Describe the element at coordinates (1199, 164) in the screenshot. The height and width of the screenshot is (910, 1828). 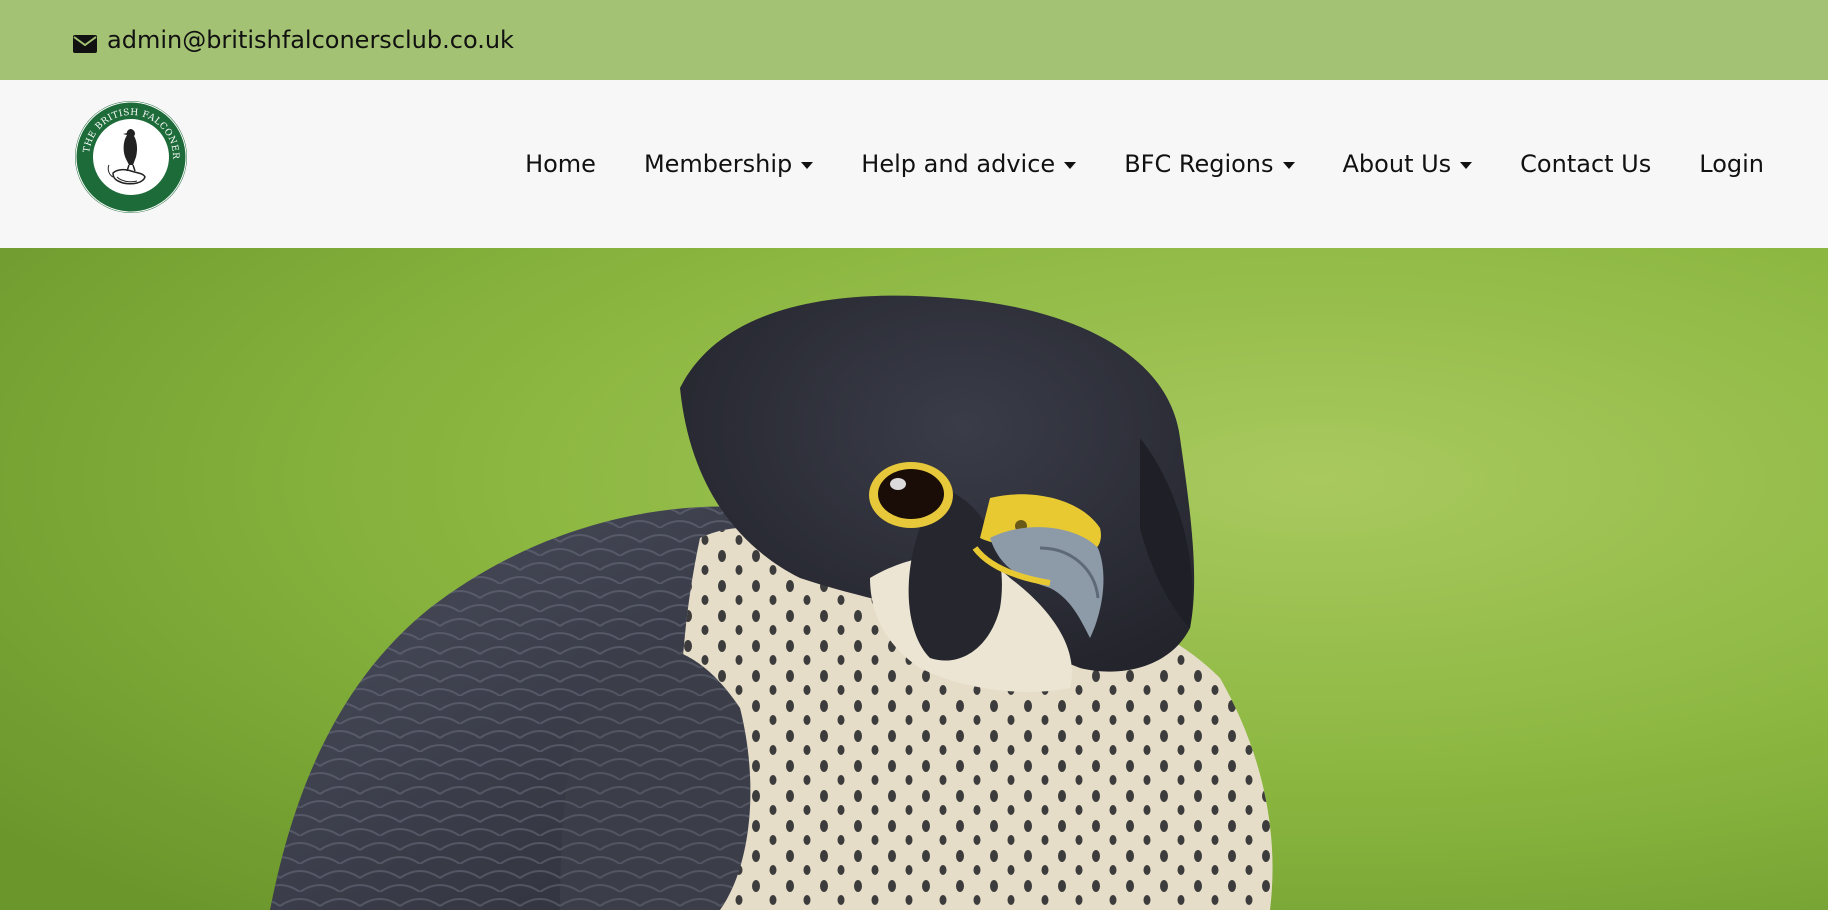
I see `nav-item-label: BFC Regions` at that location.